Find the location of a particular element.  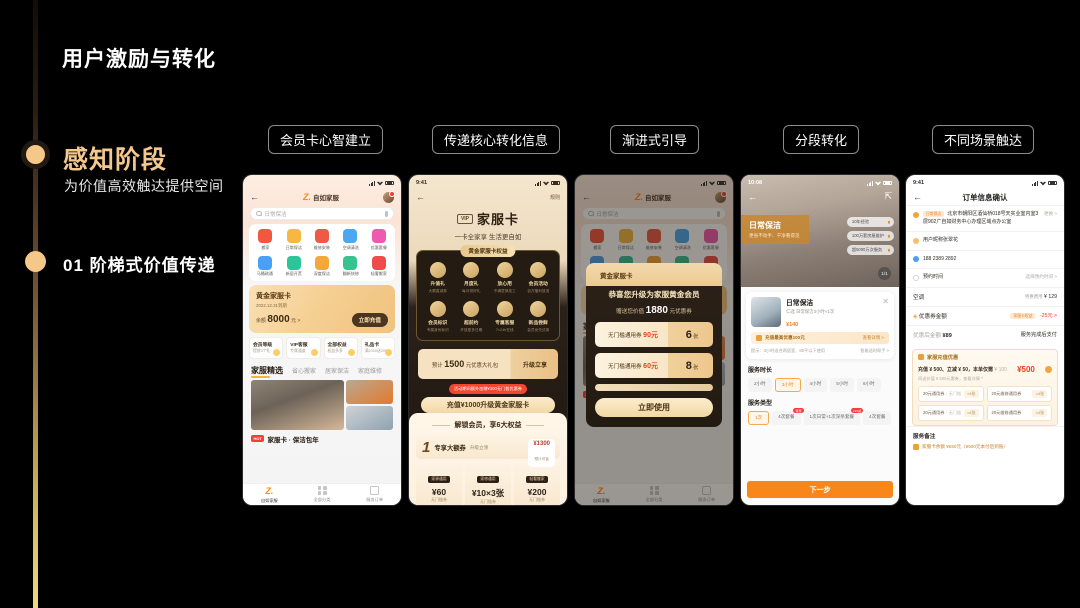

type-option: 4次套餐 特惠 is located at coordinates (788, 416).